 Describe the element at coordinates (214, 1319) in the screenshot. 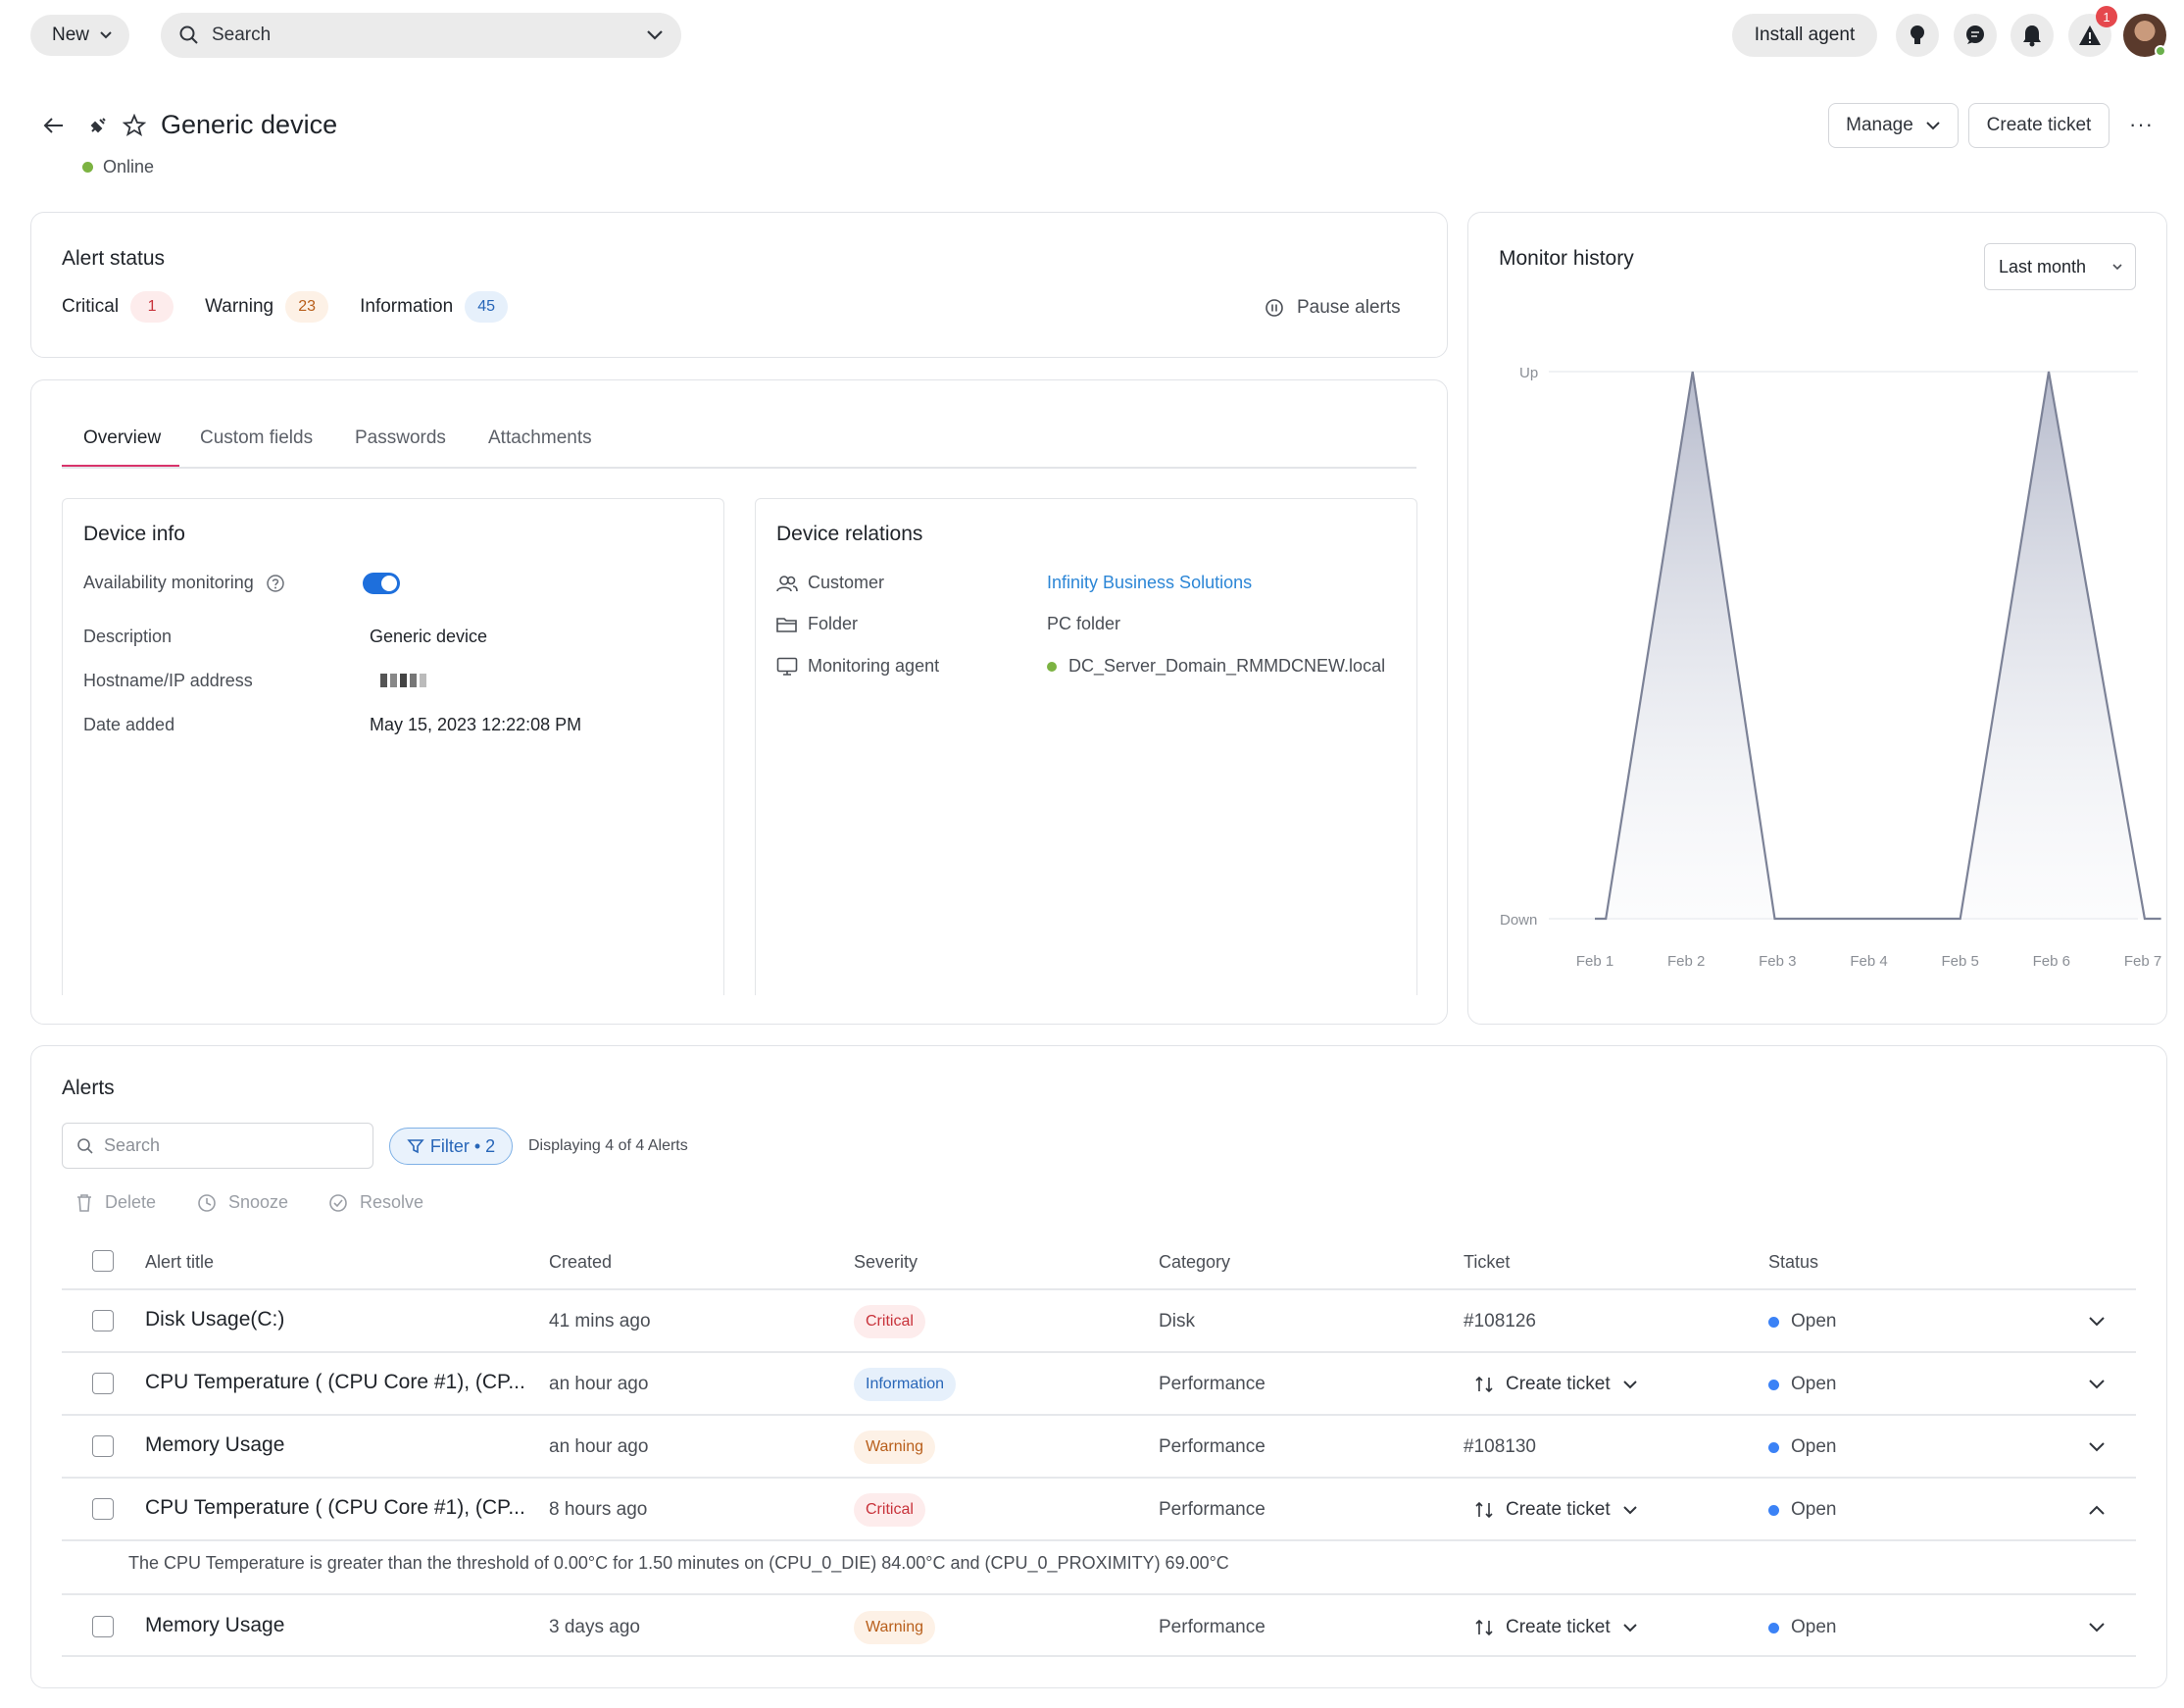

I see `alert-title: Disk Usage(C:)` at that location.